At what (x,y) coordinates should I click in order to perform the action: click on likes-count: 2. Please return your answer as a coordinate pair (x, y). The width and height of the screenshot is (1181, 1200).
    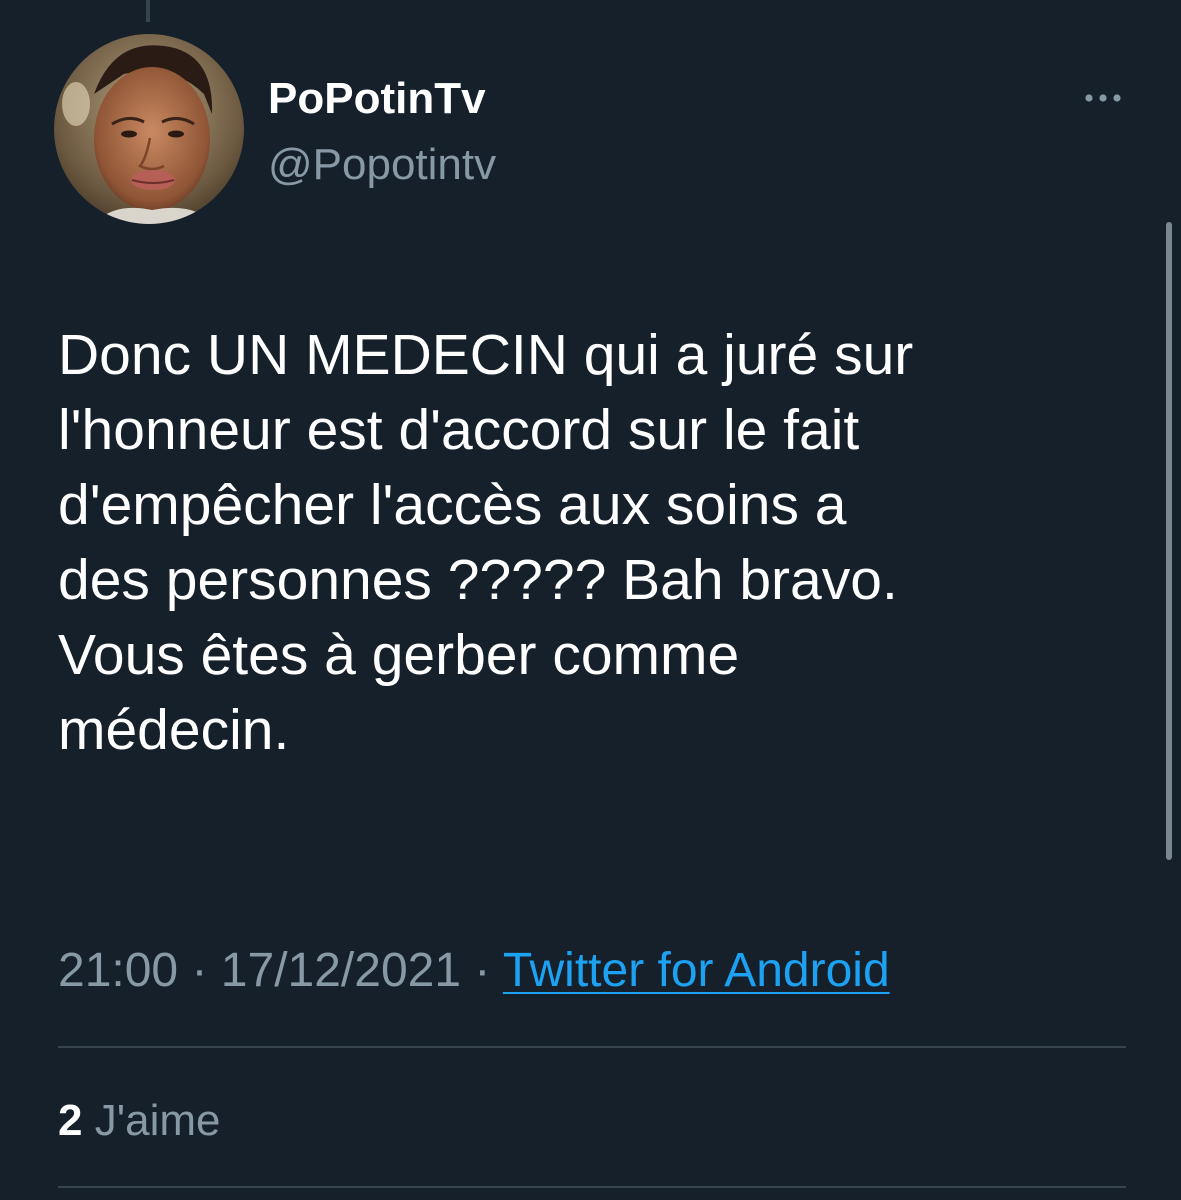
    Looking at the image, I should click on (70, 1120).